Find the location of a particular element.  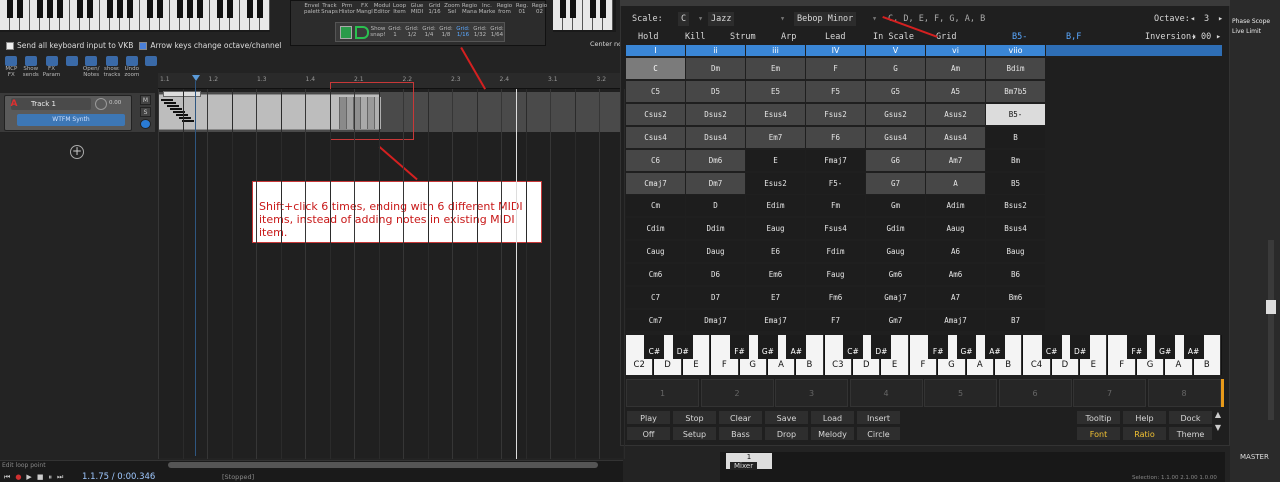

chord-button: D6 is located at coordinates (715, 275).